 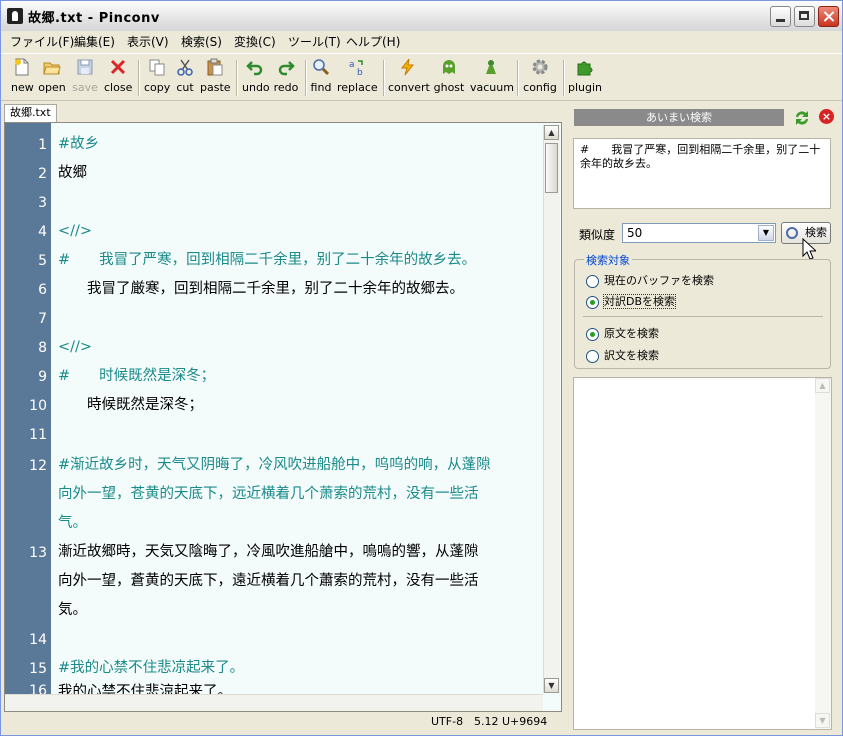 What do you see at coordinates (42, 203) in the screenshot?
I see `line-number: 3` at bounding box center [42, 203].